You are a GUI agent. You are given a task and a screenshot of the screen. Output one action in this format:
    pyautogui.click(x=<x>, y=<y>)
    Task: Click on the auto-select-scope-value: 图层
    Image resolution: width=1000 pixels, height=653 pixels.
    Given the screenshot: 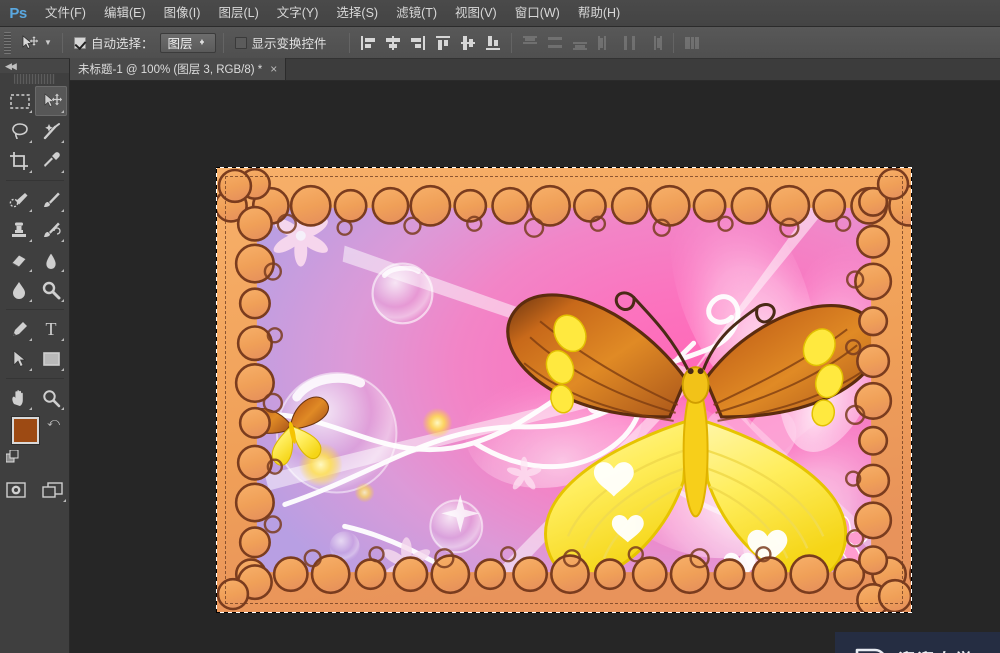 What is the action you would take?
    pyautogui.click(x=180, y=44)
    